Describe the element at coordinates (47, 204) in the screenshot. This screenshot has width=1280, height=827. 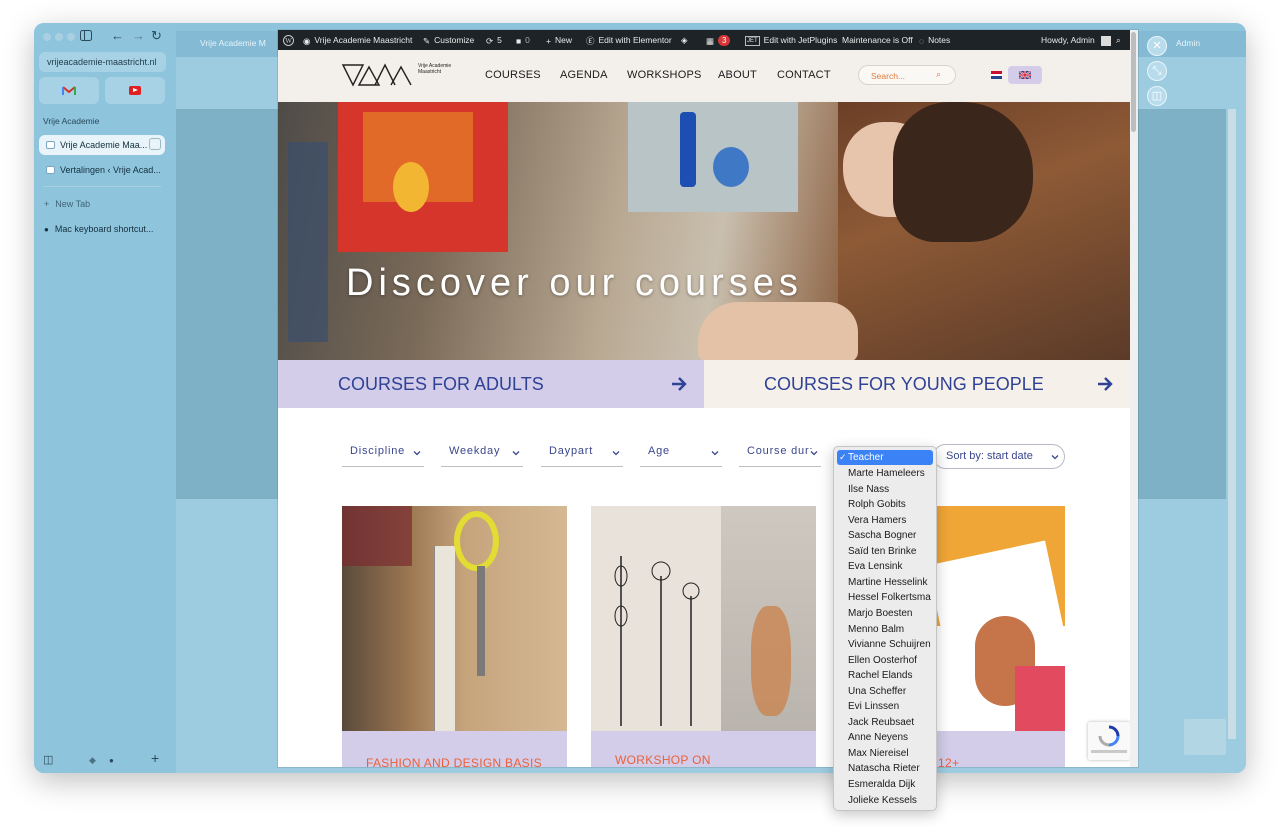
I see `plus-icon: +` at that location.